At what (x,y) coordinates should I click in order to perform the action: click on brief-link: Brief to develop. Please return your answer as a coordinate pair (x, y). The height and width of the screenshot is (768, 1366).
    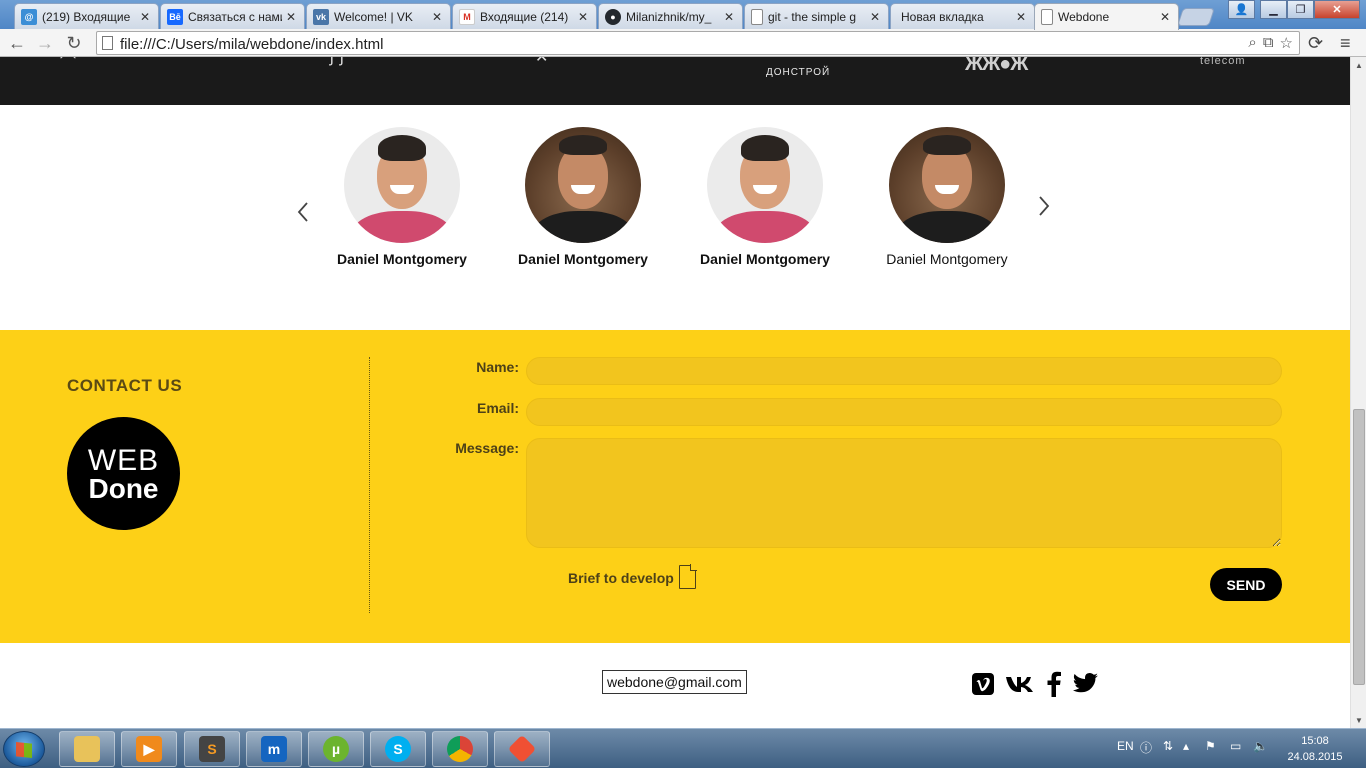
    Looking at the image, I should click on (621, 578).